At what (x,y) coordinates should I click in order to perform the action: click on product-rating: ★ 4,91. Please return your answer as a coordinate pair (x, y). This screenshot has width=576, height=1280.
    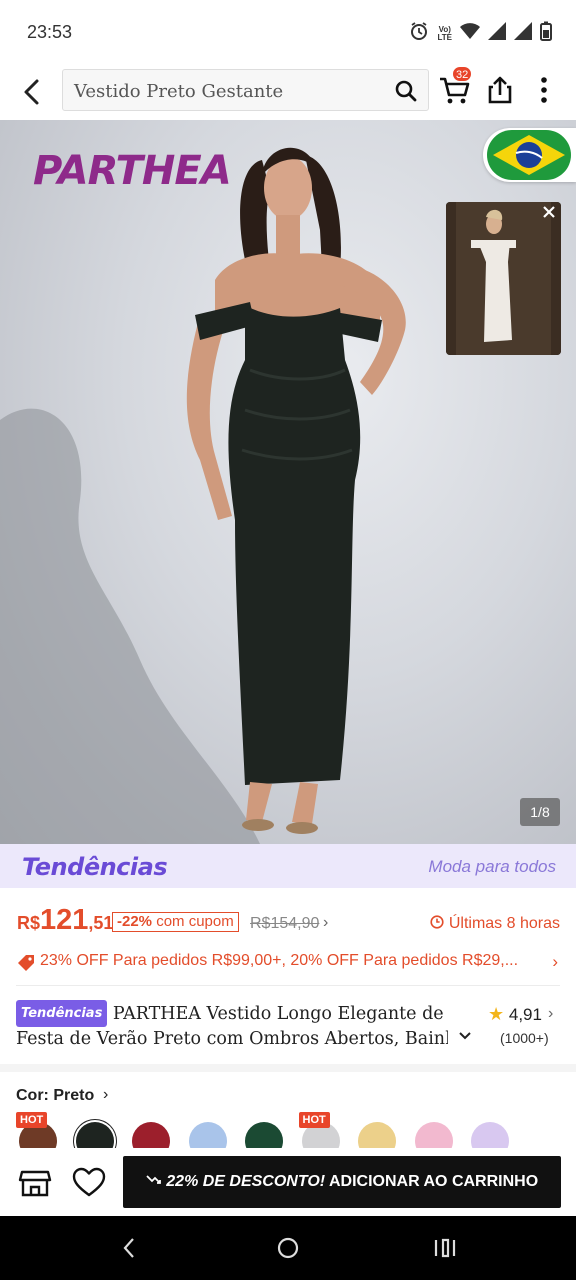
    Looking at the image, I should click on (515, 1014).